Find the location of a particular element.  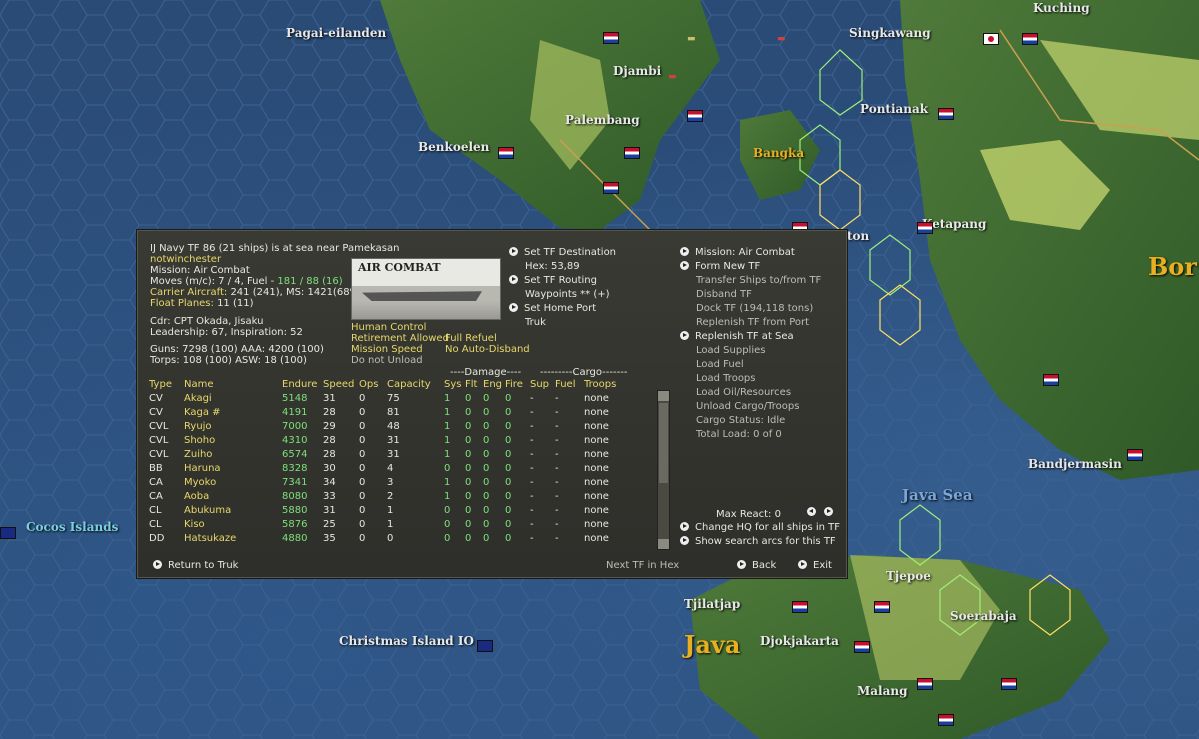

replenish-sea-button: Replenish TF at Sea is located at coordinates (737, 336).